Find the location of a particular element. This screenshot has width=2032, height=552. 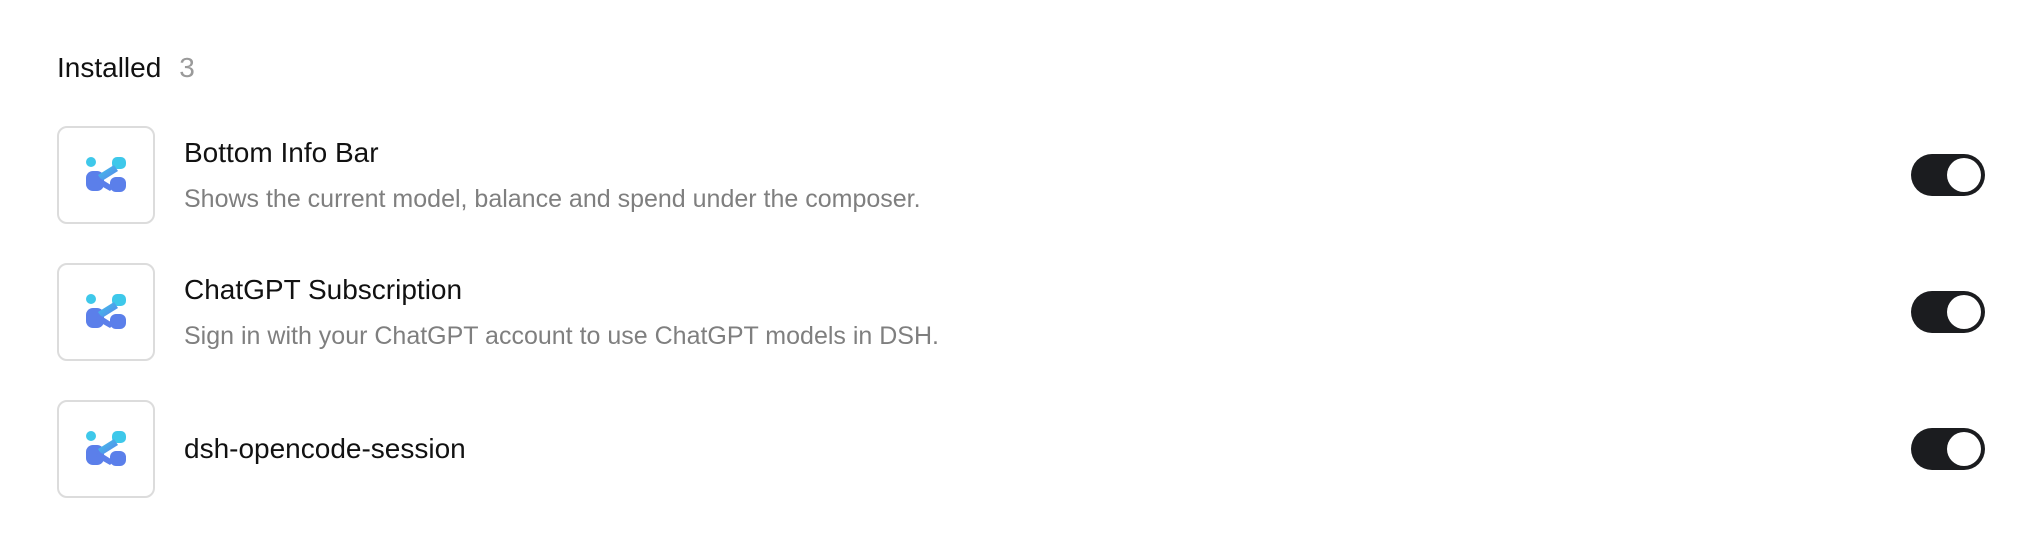

plugin-name: dsh-opencode-session is located at coordinates (325, 448).